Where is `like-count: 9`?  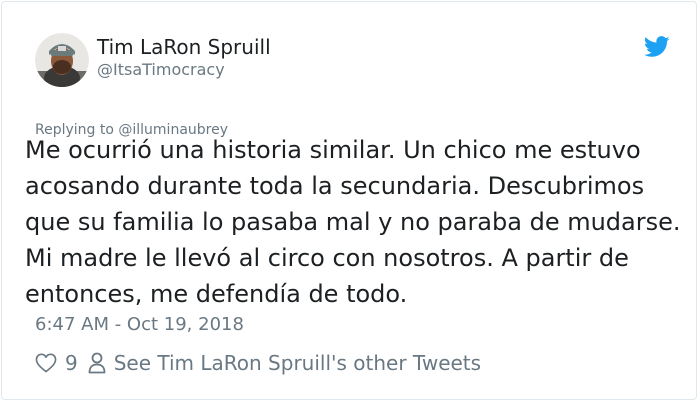 like-count: 9 is located at coordinates (71, 363).